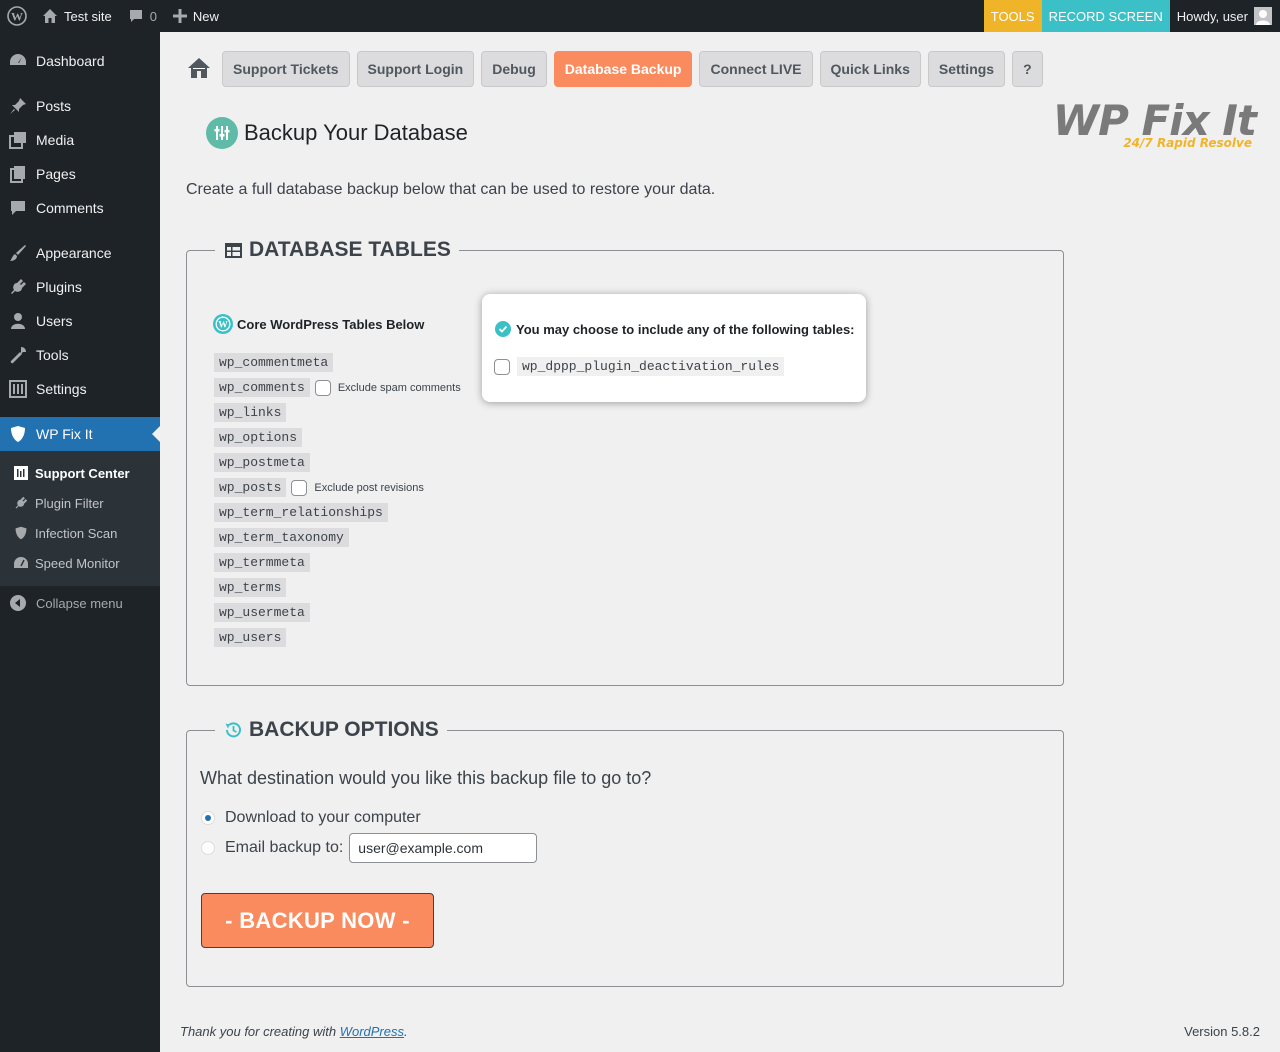 The height and width of the screenshot is (1052, 1280). What do you see at coordinates (250, 637) in the screenshot?
I see `table-name: wp_users` at bounding box center [250, 637].